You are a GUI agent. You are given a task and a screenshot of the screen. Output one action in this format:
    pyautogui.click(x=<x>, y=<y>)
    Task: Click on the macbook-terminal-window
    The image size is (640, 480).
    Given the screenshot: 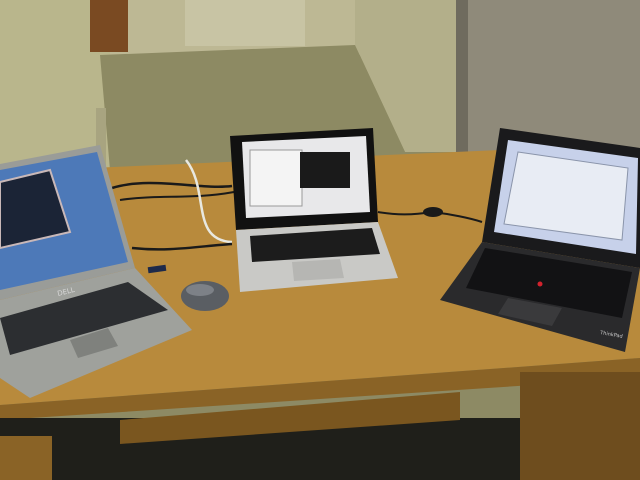 What is the action you would take?
    pyautogui.click(x=325, y=170)
    